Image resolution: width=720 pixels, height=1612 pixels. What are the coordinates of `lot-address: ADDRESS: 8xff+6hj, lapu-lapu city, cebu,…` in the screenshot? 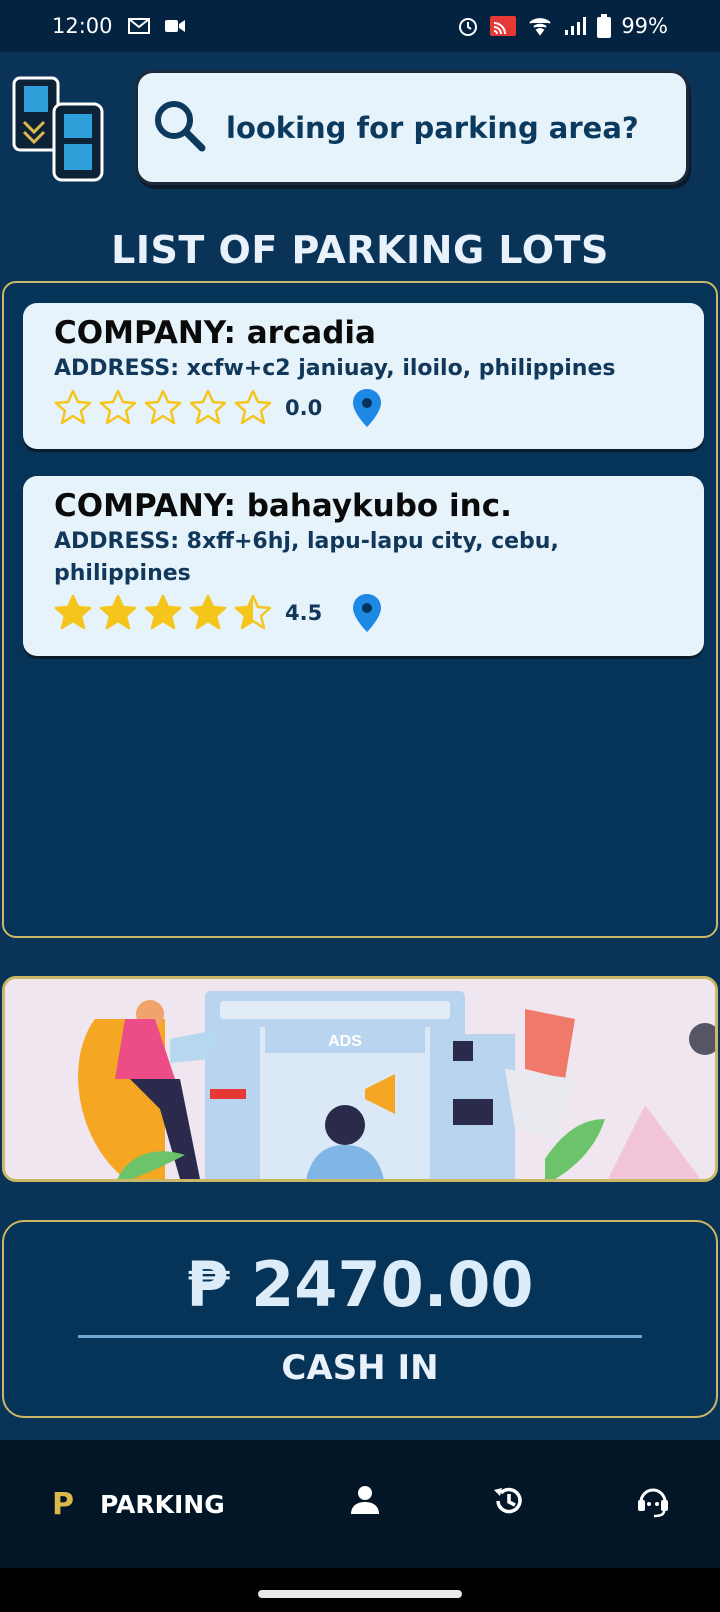 It's located at (306, 557).